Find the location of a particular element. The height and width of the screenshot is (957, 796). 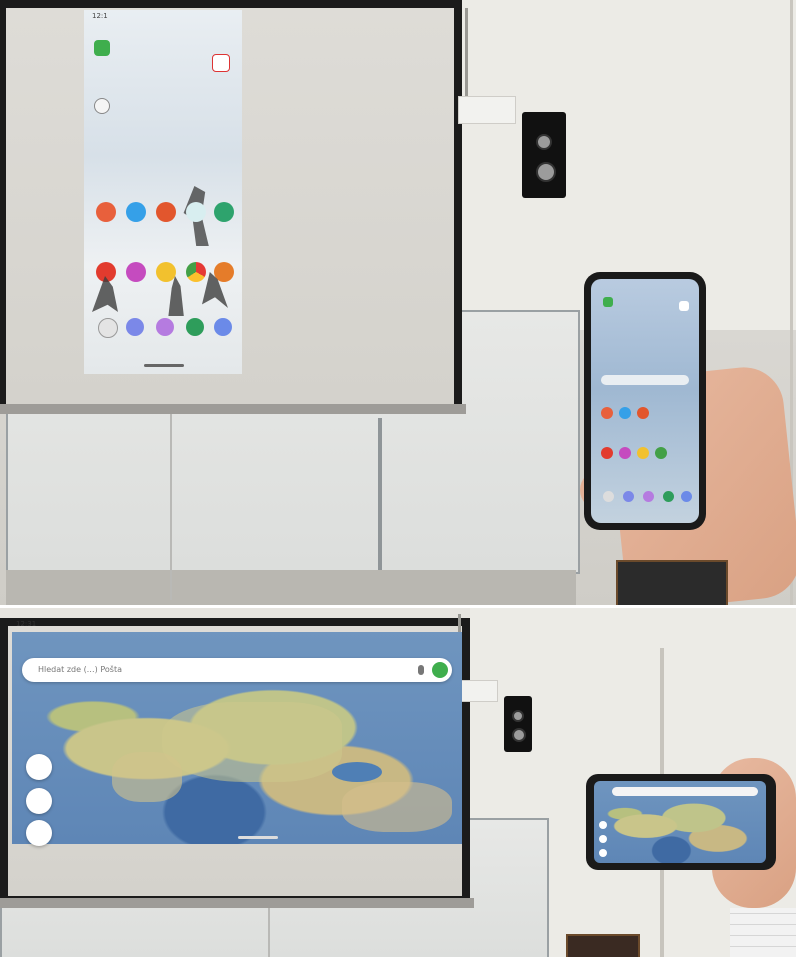

twitter-icon is located at coordinates (136, 212).